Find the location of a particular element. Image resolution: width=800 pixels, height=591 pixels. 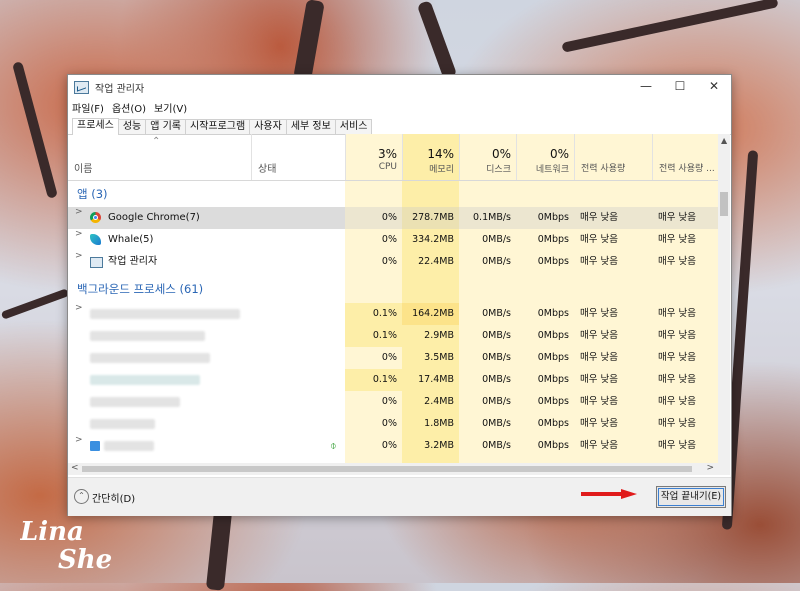

svg-text: She is located at coordinates (85, 558).